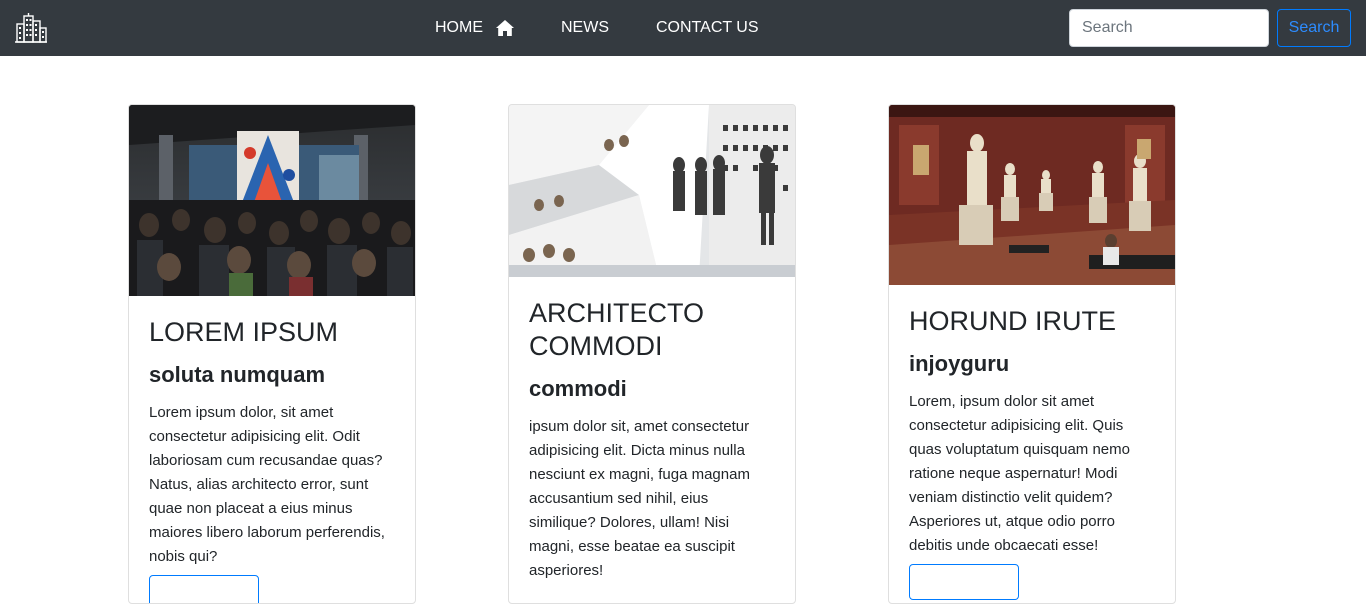 The width and height of the screenshot is (1366, 604). I want to click on card-subtitle: soluta numquam, so click(237, 374).